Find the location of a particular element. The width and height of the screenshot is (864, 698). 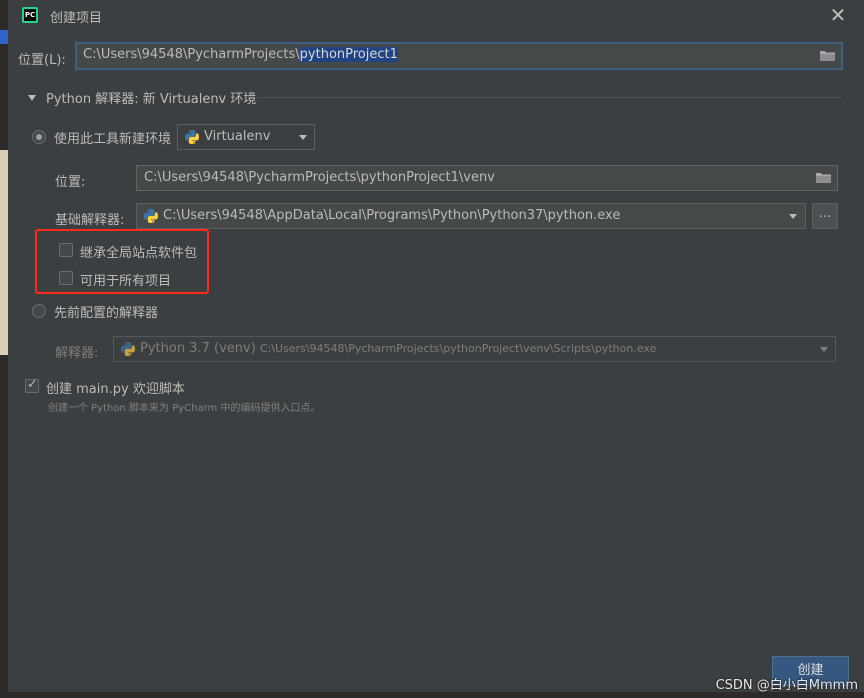

expand-triangle-icon is located at coordinates (32, 98).